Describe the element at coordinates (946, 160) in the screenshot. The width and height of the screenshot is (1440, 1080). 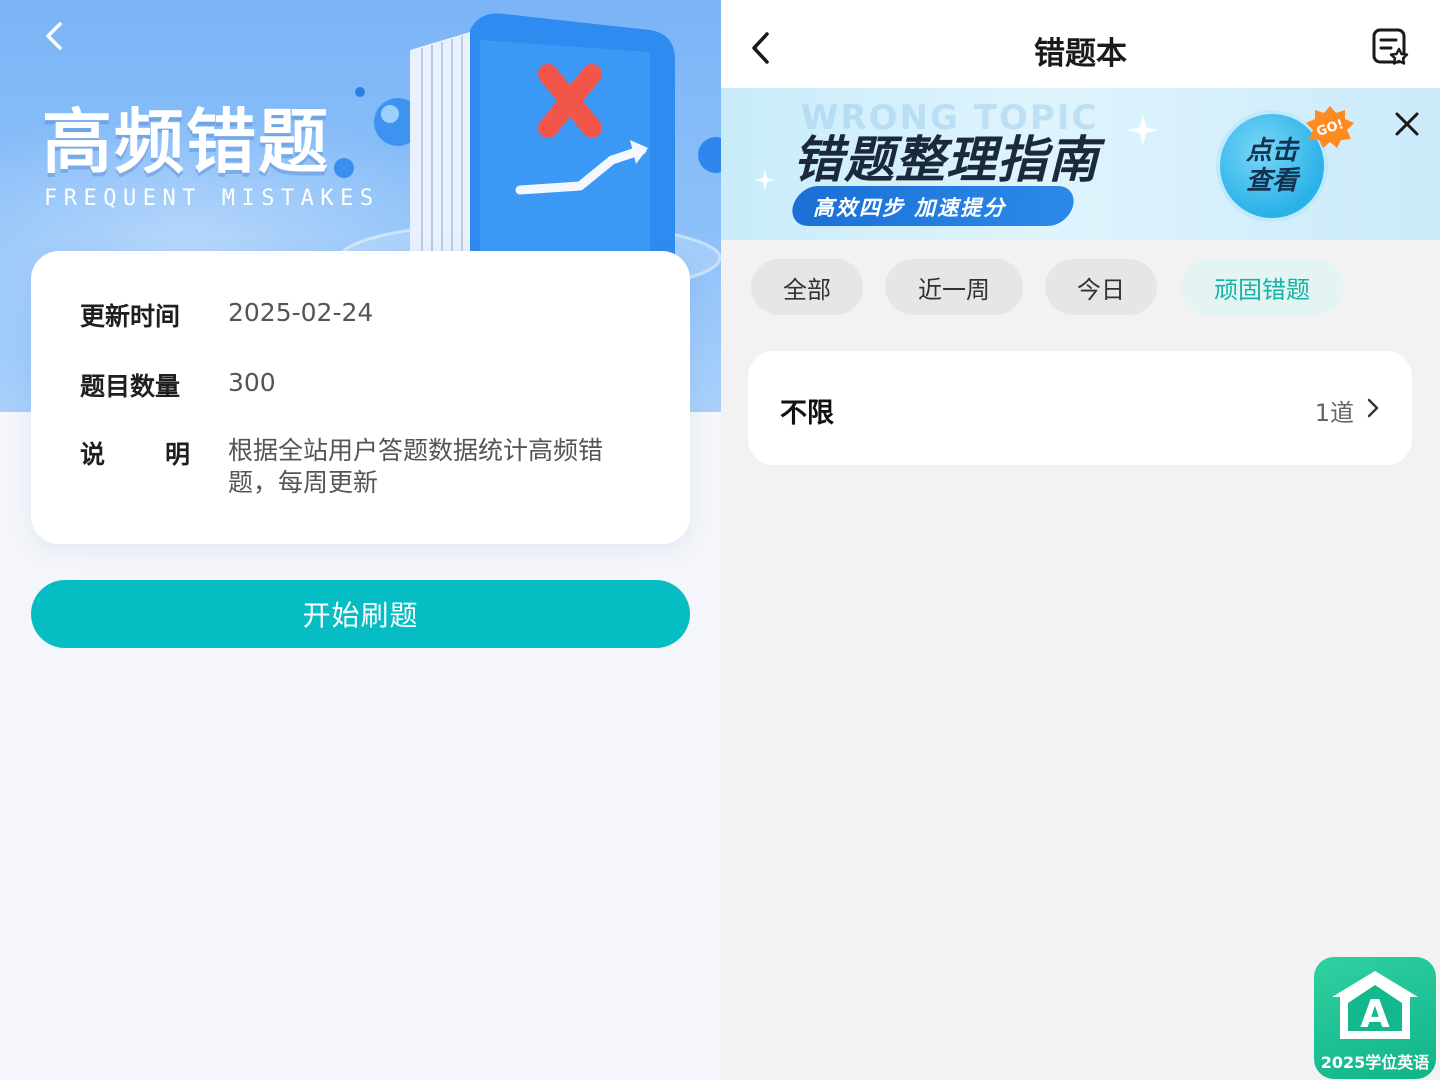
I see `banner-title: 错题整理指南` at that location.